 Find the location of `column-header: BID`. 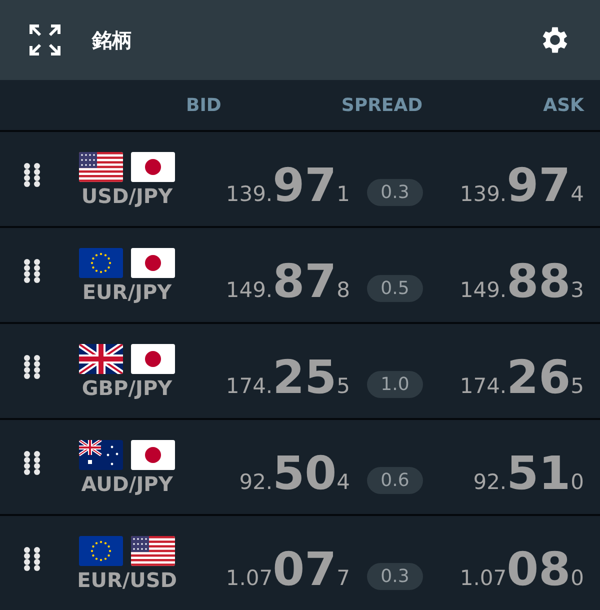

column-header: BID is located at coordinates (204, 105).